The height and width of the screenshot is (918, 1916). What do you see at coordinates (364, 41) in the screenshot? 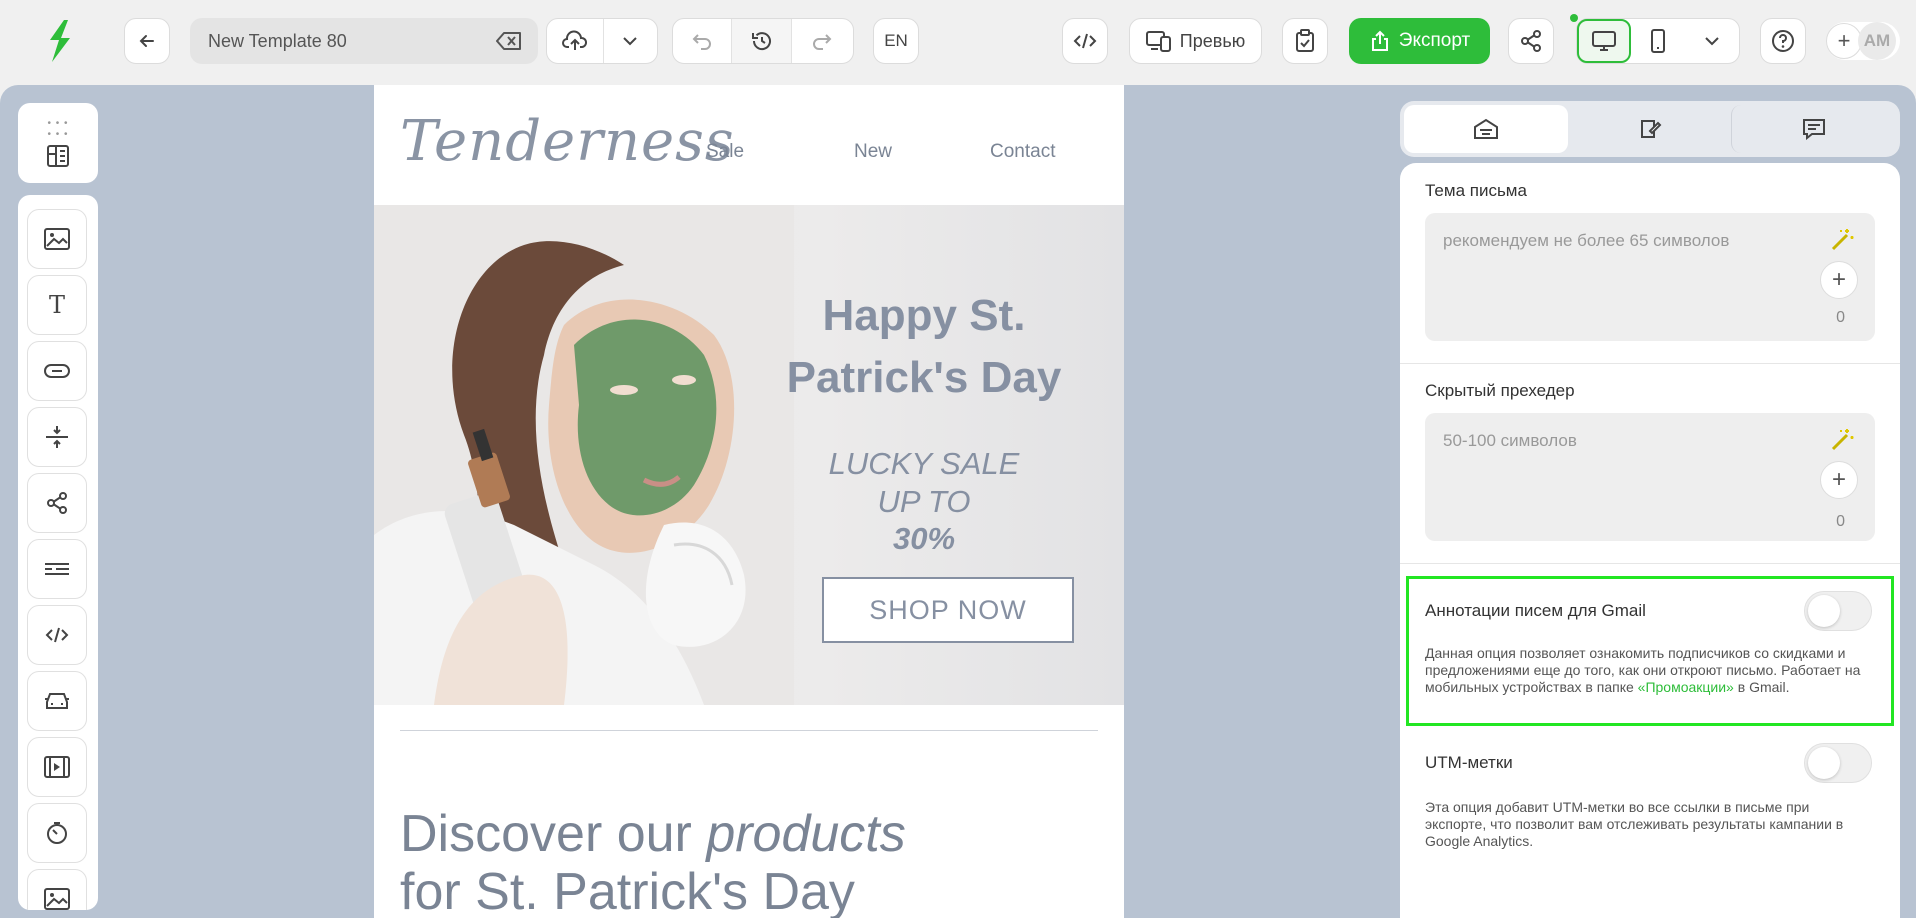
I see `template-name-field: New Template 80` at bounding box center [364, 41].